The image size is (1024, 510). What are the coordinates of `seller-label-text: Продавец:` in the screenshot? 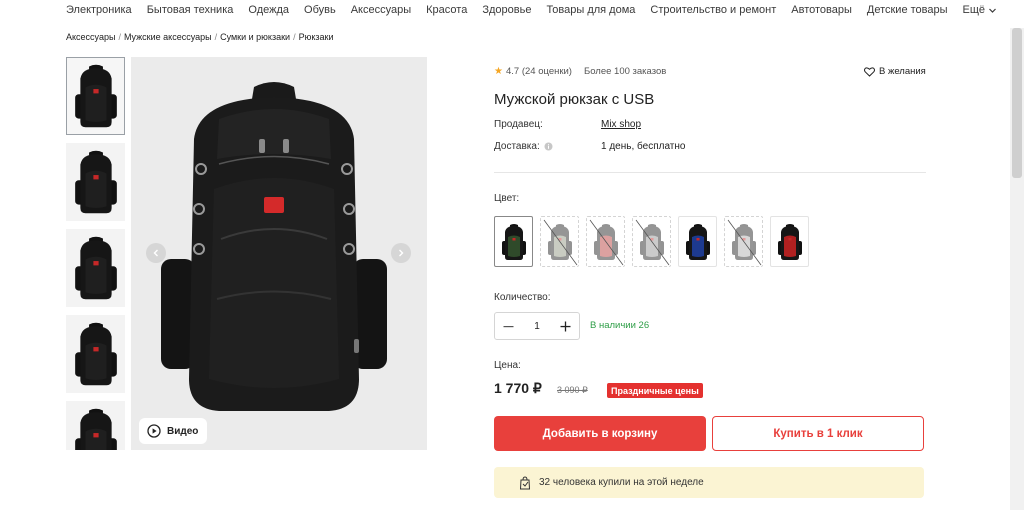 It's located at (518, 124).